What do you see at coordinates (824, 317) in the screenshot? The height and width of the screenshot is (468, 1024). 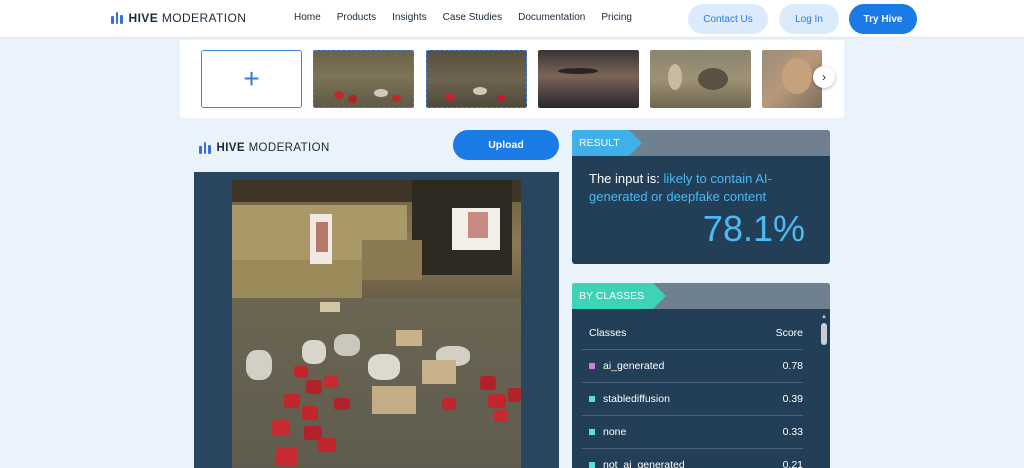 I see `scroll-up-icon: ▲` at bounding box center [824, 317].